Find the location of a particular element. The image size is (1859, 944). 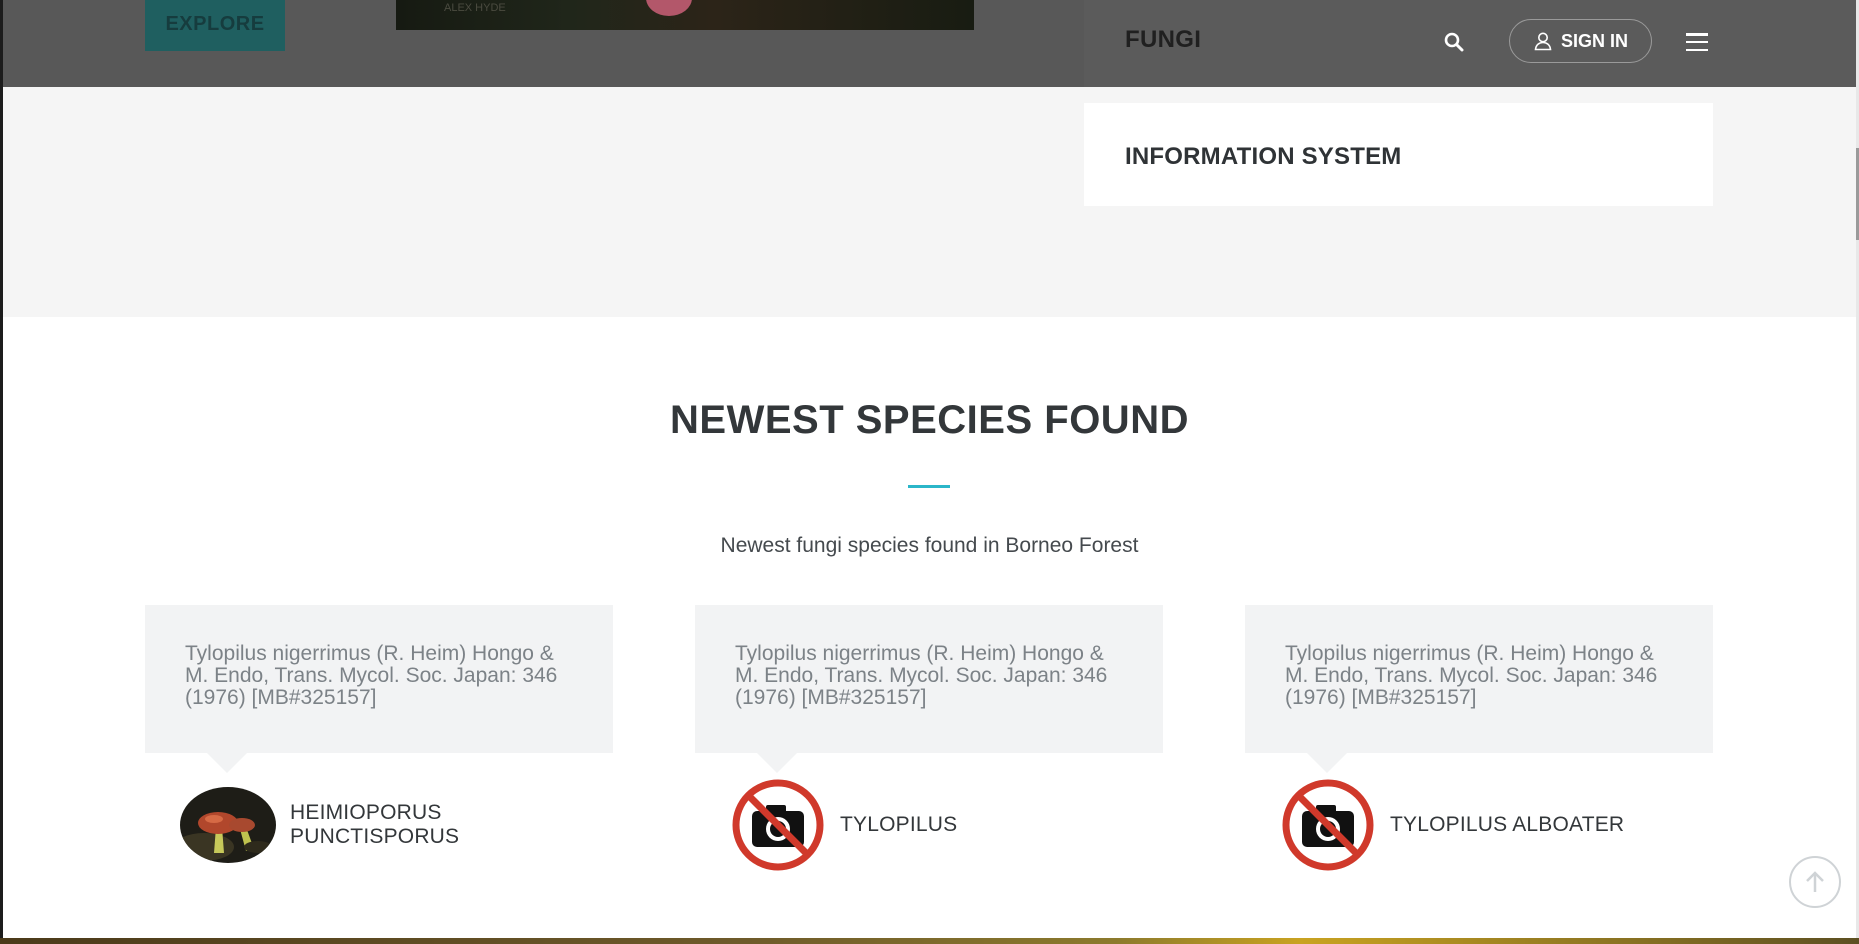

section-title: NEWEST SPECIES FOUND is located at coordinates (929, 420).